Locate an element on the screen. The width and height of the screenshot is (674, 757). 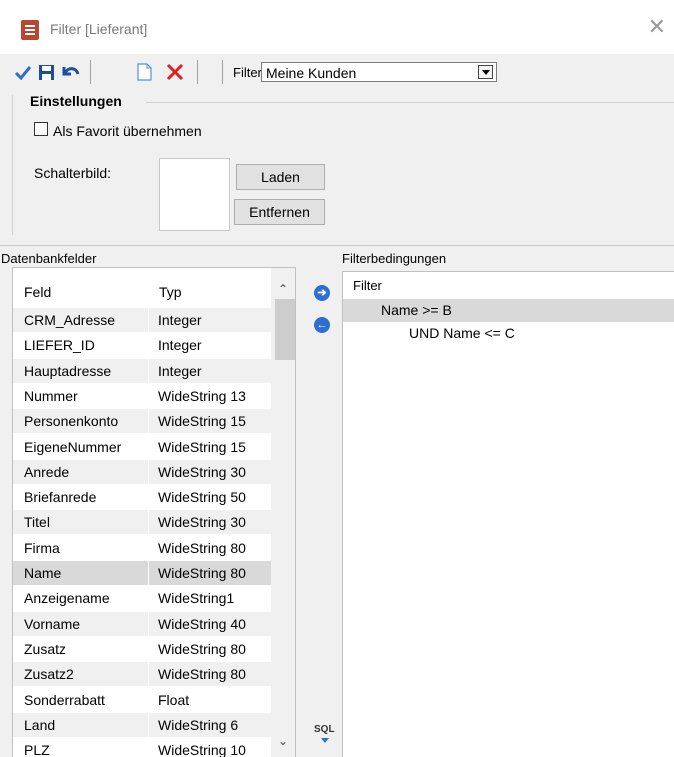
scroll-up-icon: ⌃ is located at coordinates (283, 289).